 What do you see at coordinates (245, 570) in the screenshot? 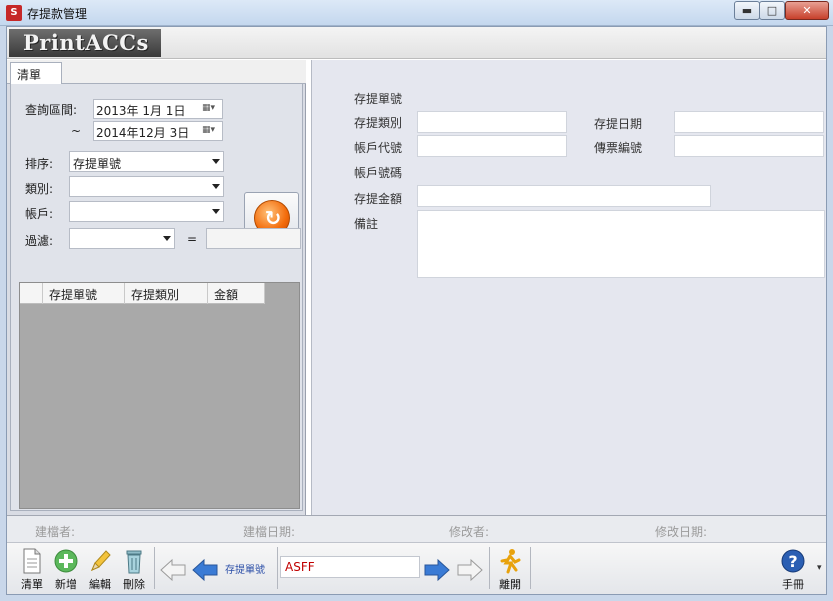
I see `nav-field-label: 存提單號` at bounding box center [245, 570].